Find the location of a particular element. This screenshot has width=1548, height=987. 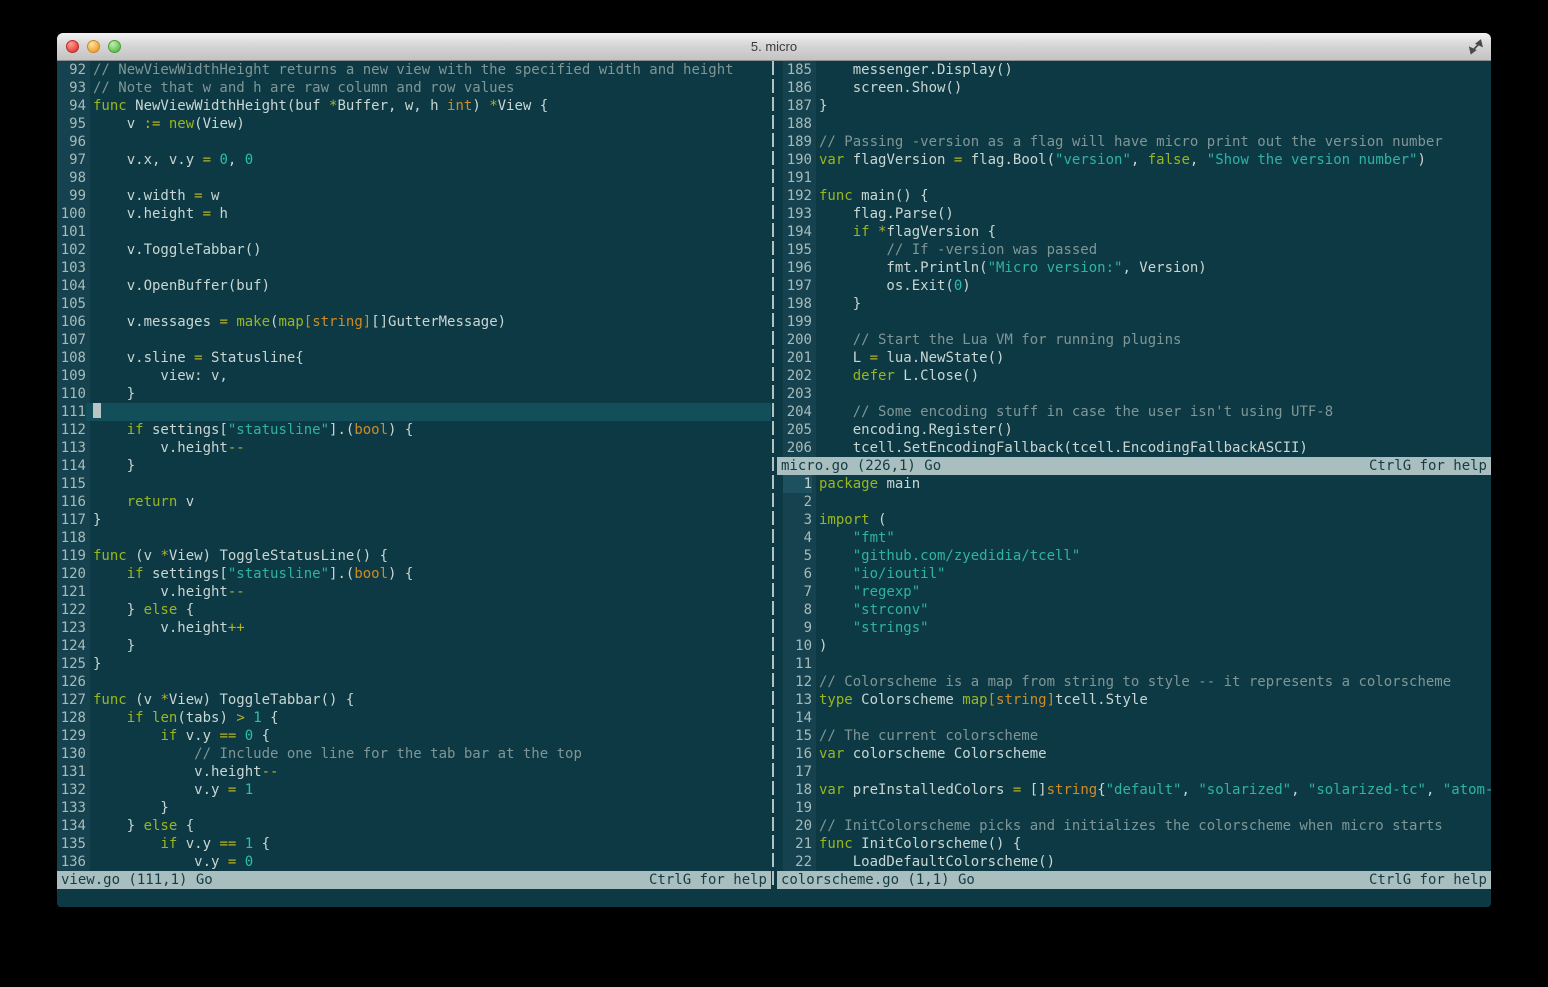

code-line: 98 is located at coordinates (414, 178).